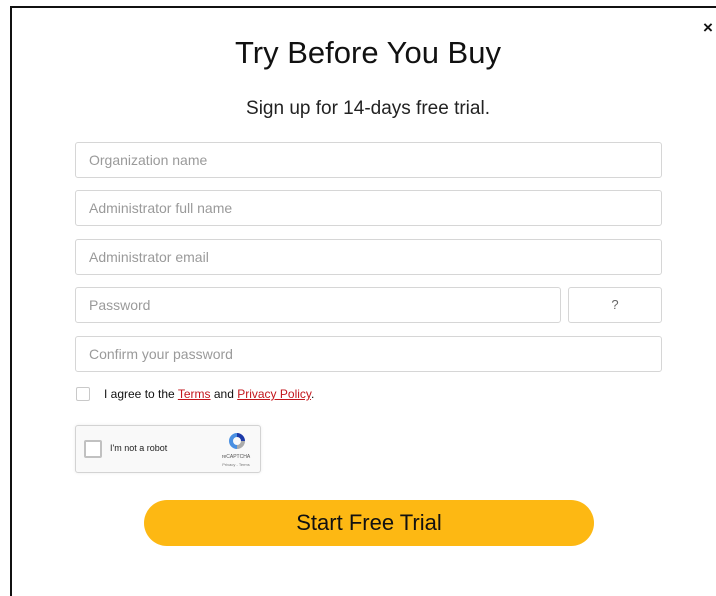 The image size is (716, 596). Describe the element at coordinates (368, 52) in the screenshot. I see `modal-title: Try Before You Buy` at that location.